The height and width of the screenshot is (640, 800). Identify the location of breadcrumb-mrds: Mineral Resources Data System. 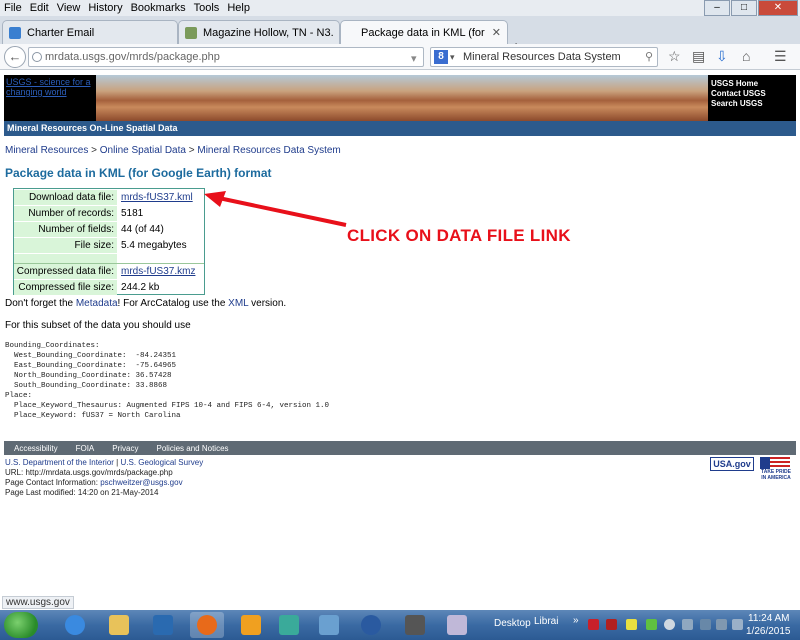
(268, 150).